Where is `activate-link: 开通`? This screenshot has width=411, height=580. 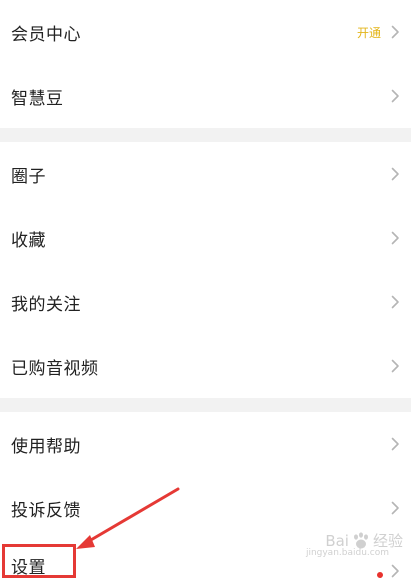
activate-link: 开通 is located at coordinates (369, 32).